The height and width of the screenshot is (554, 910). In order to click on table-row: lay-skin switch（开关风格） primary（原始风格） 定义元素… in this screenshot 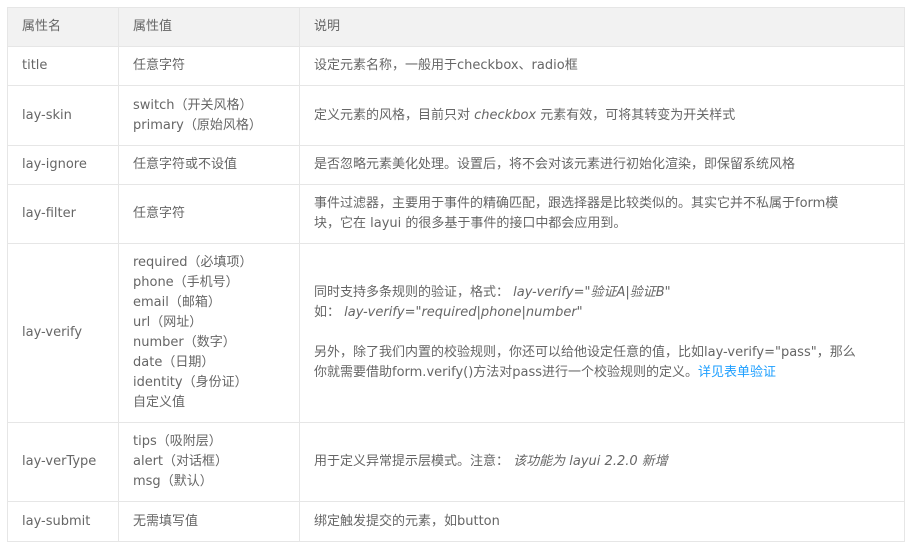, I will do `click(456, 115)`.